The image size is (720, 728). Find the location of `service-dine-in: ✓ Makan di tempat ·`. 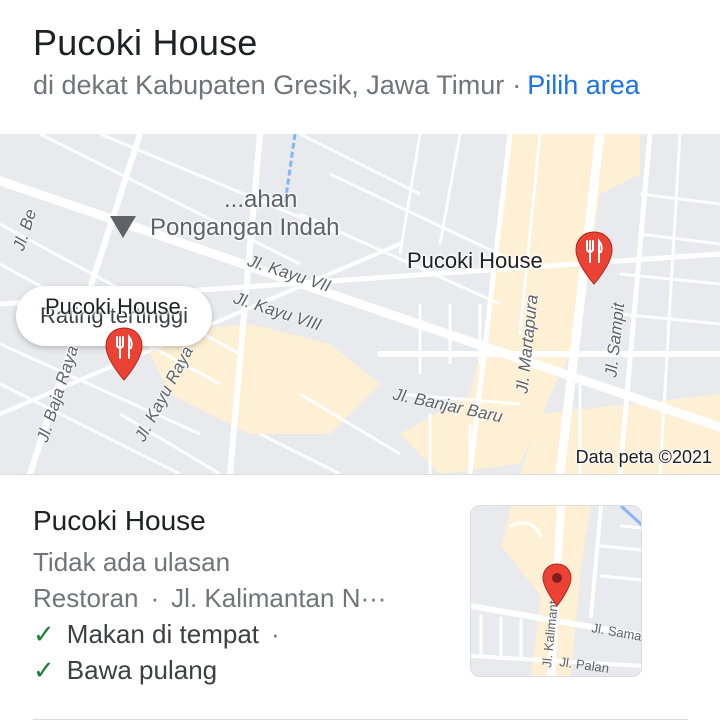

service-dine-in: ✓ Makan di tempat · is located at coordinates (162, 634).